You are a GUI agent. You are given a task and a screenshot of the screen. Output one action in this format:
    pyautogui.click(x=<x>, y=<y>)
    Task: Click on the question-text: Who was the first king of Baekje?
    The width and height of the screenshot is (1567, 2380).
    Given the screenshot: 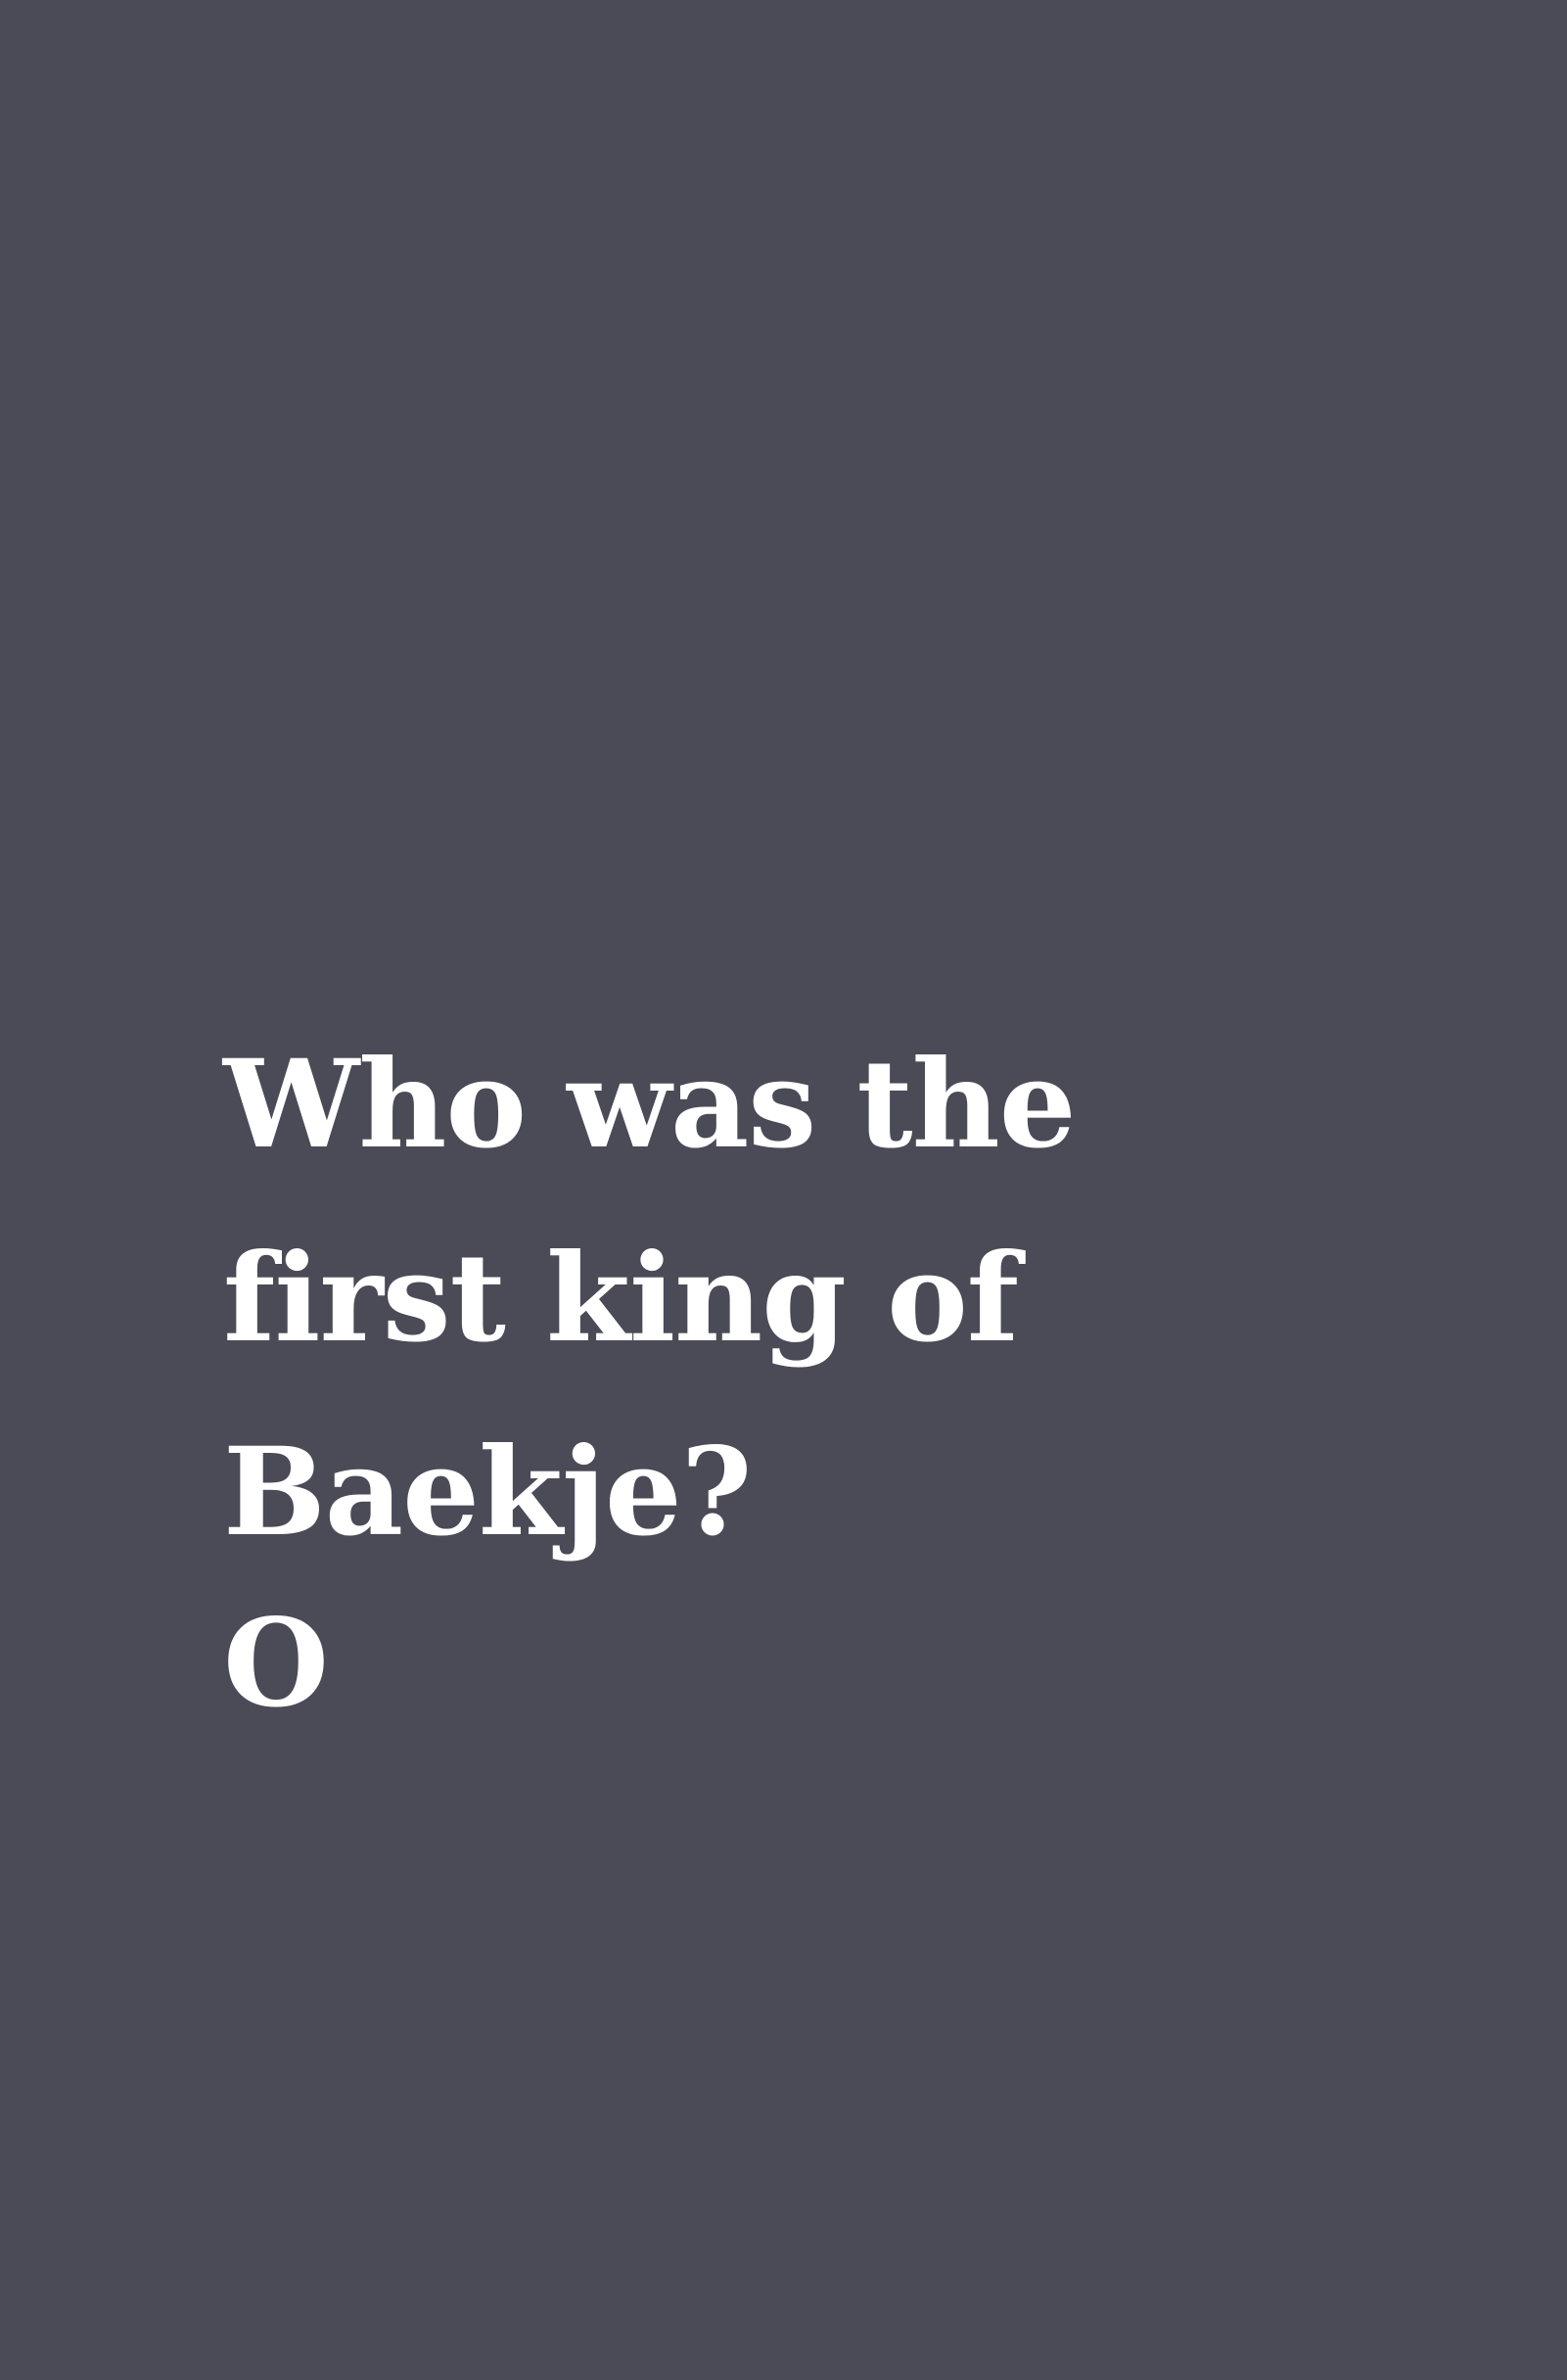 What is the action you would take?
    pyautogui.click(x=650, y=1298)
    